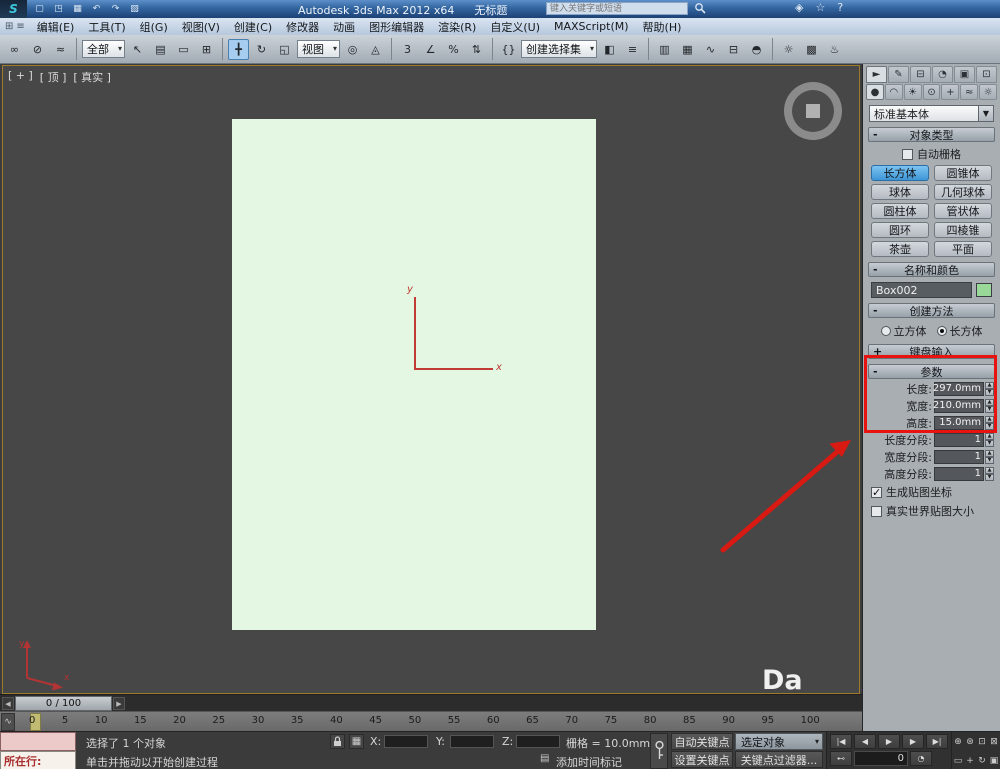 This screenshot has width=1000, height=769. Describe the element at coordinates (935, 492) in the screenshot. I see `generate-mapping-coords-checkbox: 生成贴图坐标` at that location.